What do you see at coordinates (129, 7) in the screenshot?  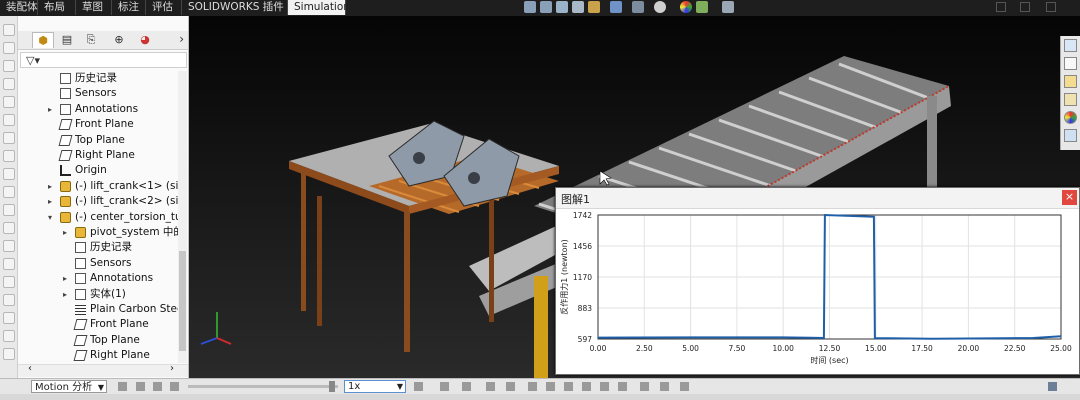 I see `command-tab: 标注` at bounding box center [129, 7].